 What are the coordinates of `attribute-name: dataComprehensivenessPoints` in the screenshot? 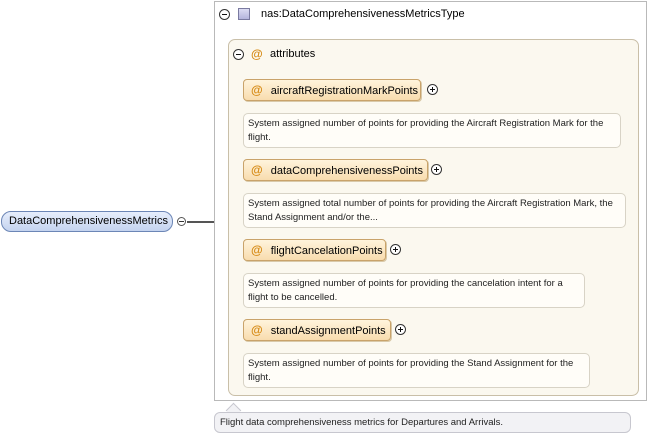 It's located at (346, 171).